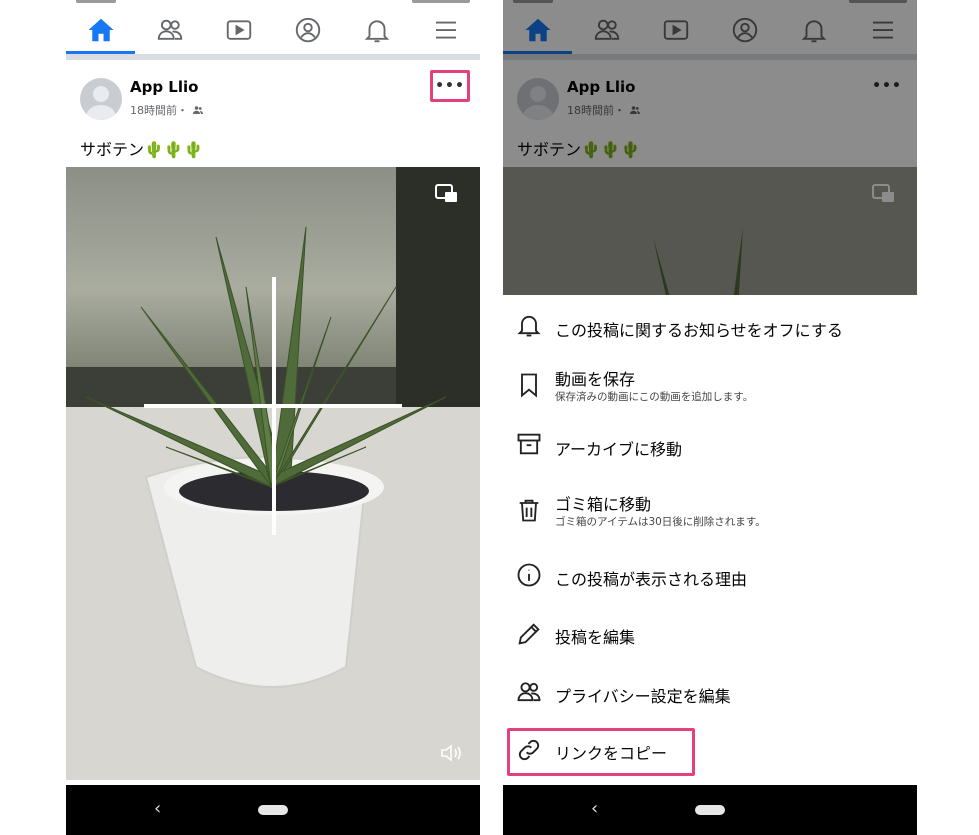 The image size is (979, 835). Describe the element at coordinates (273, 96) in the screenshot. I see `post-header: App Llio 18時間前・ •••` at that location.